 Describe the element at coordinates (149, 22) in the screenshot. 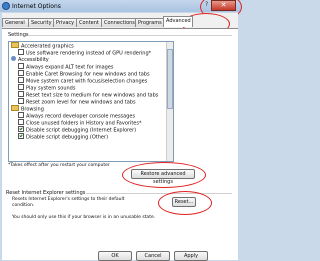

I see `tab-programs: Programs` at that location.